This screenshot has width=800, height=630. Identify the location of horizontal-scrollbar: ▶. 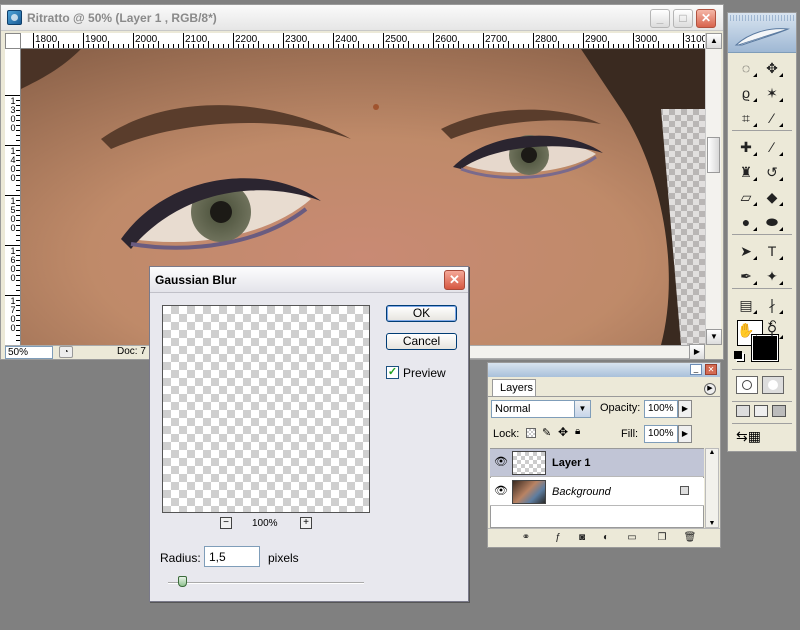
(587, 352).